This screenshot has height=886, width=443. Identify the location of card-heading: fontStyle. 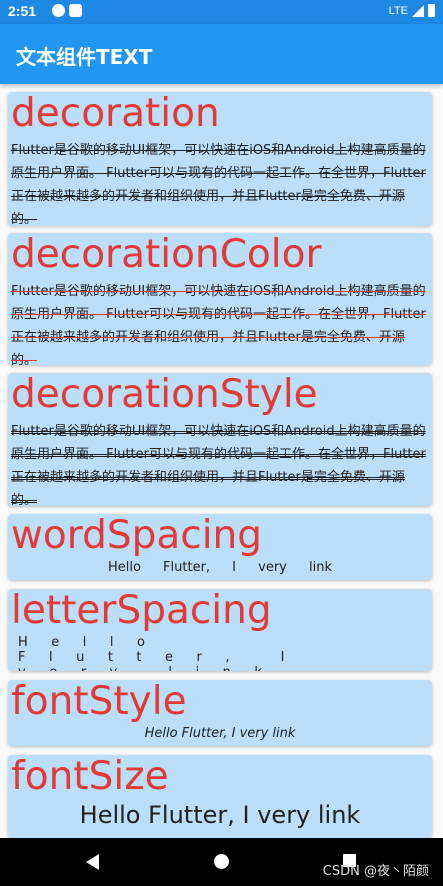
(99, 702).